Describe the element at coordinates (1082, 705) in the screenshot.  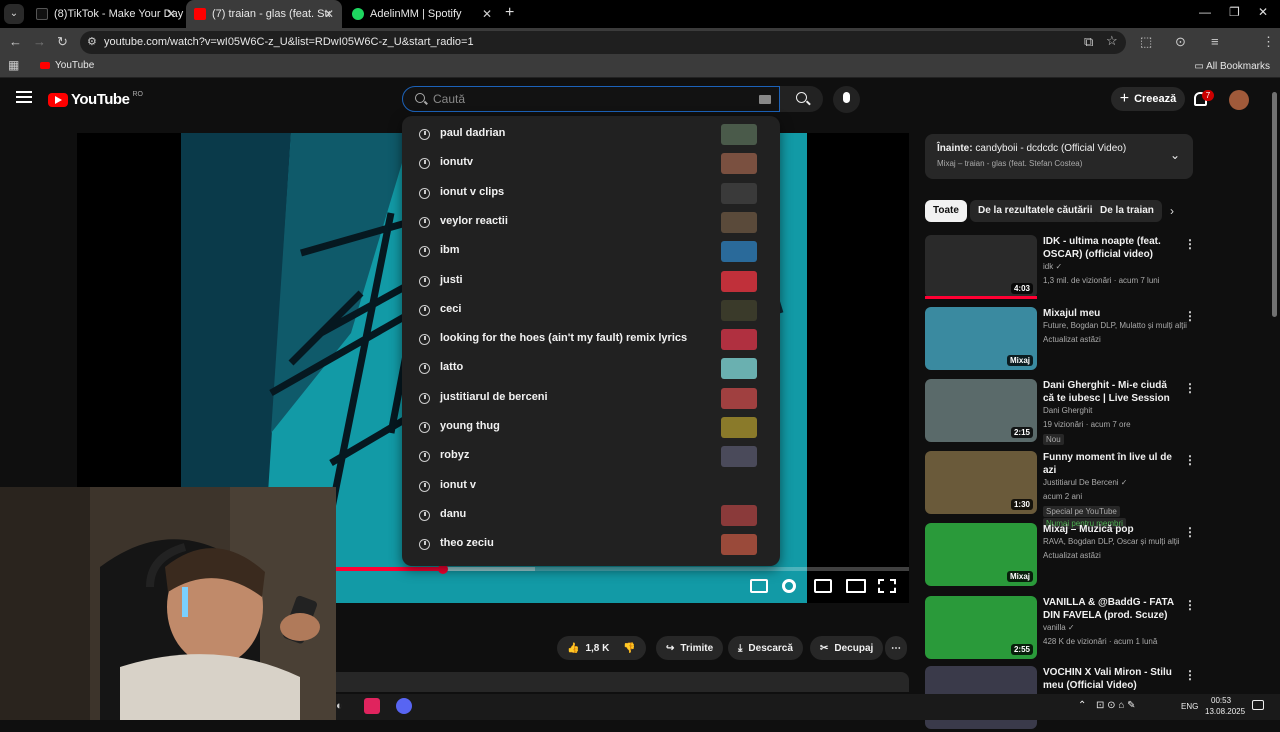
I see `tray-chevron-icon: ⌃` at that location.